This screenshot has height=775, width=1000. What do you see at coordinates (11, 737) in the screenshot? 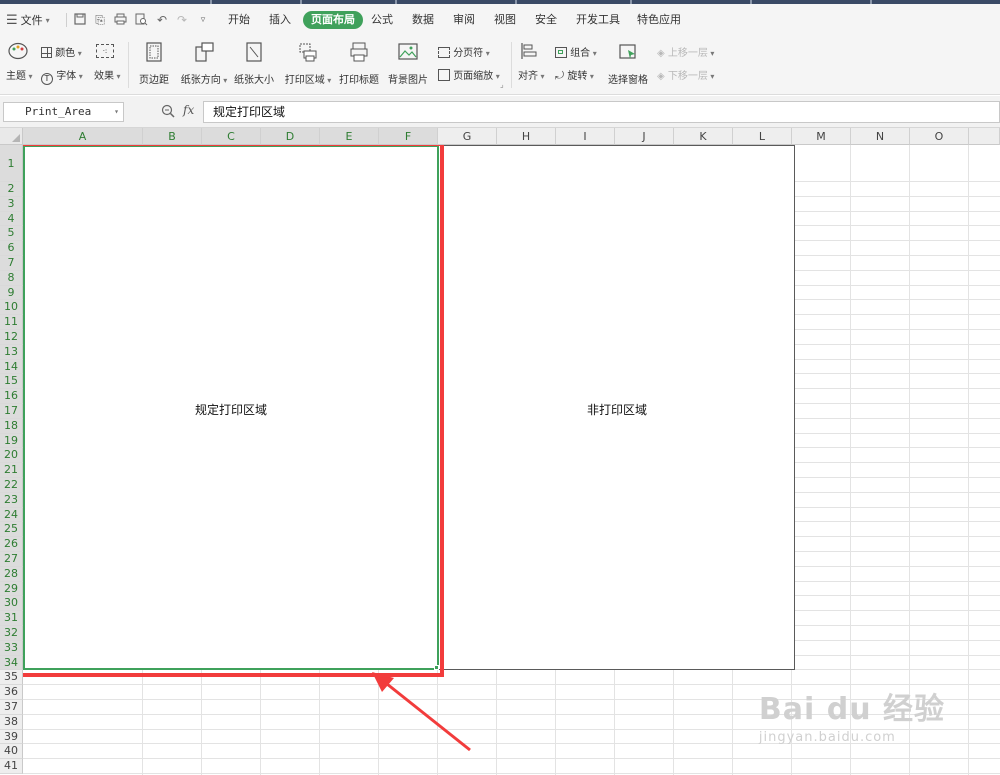
I see `row-header-39: 39` at bounding box center [11, 737].